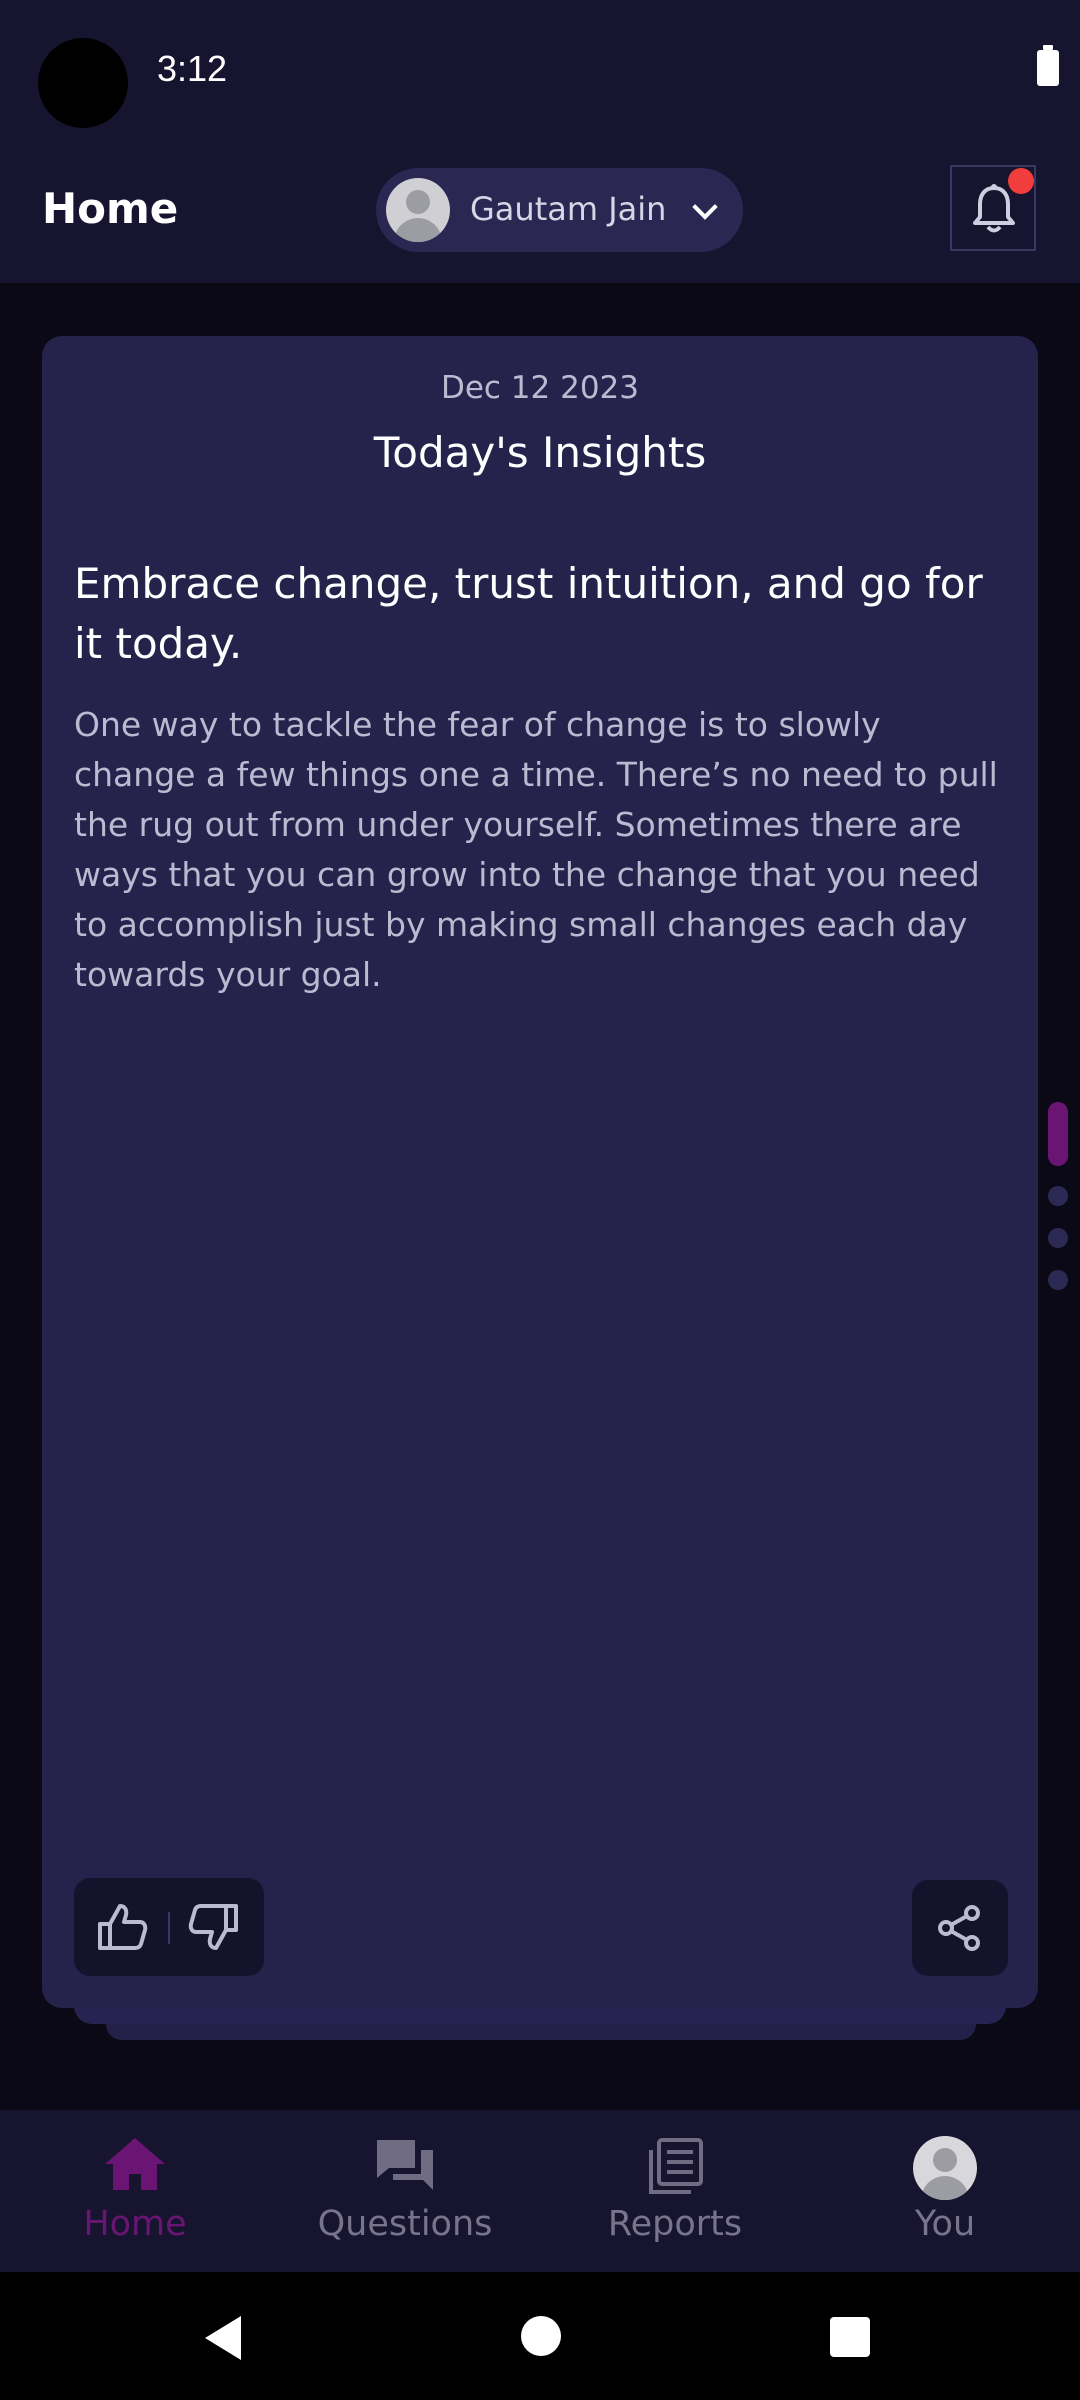 The height and width of the screenshot is (2400, 1080). I want to click on newspaper-icon, so click(676, 2166).